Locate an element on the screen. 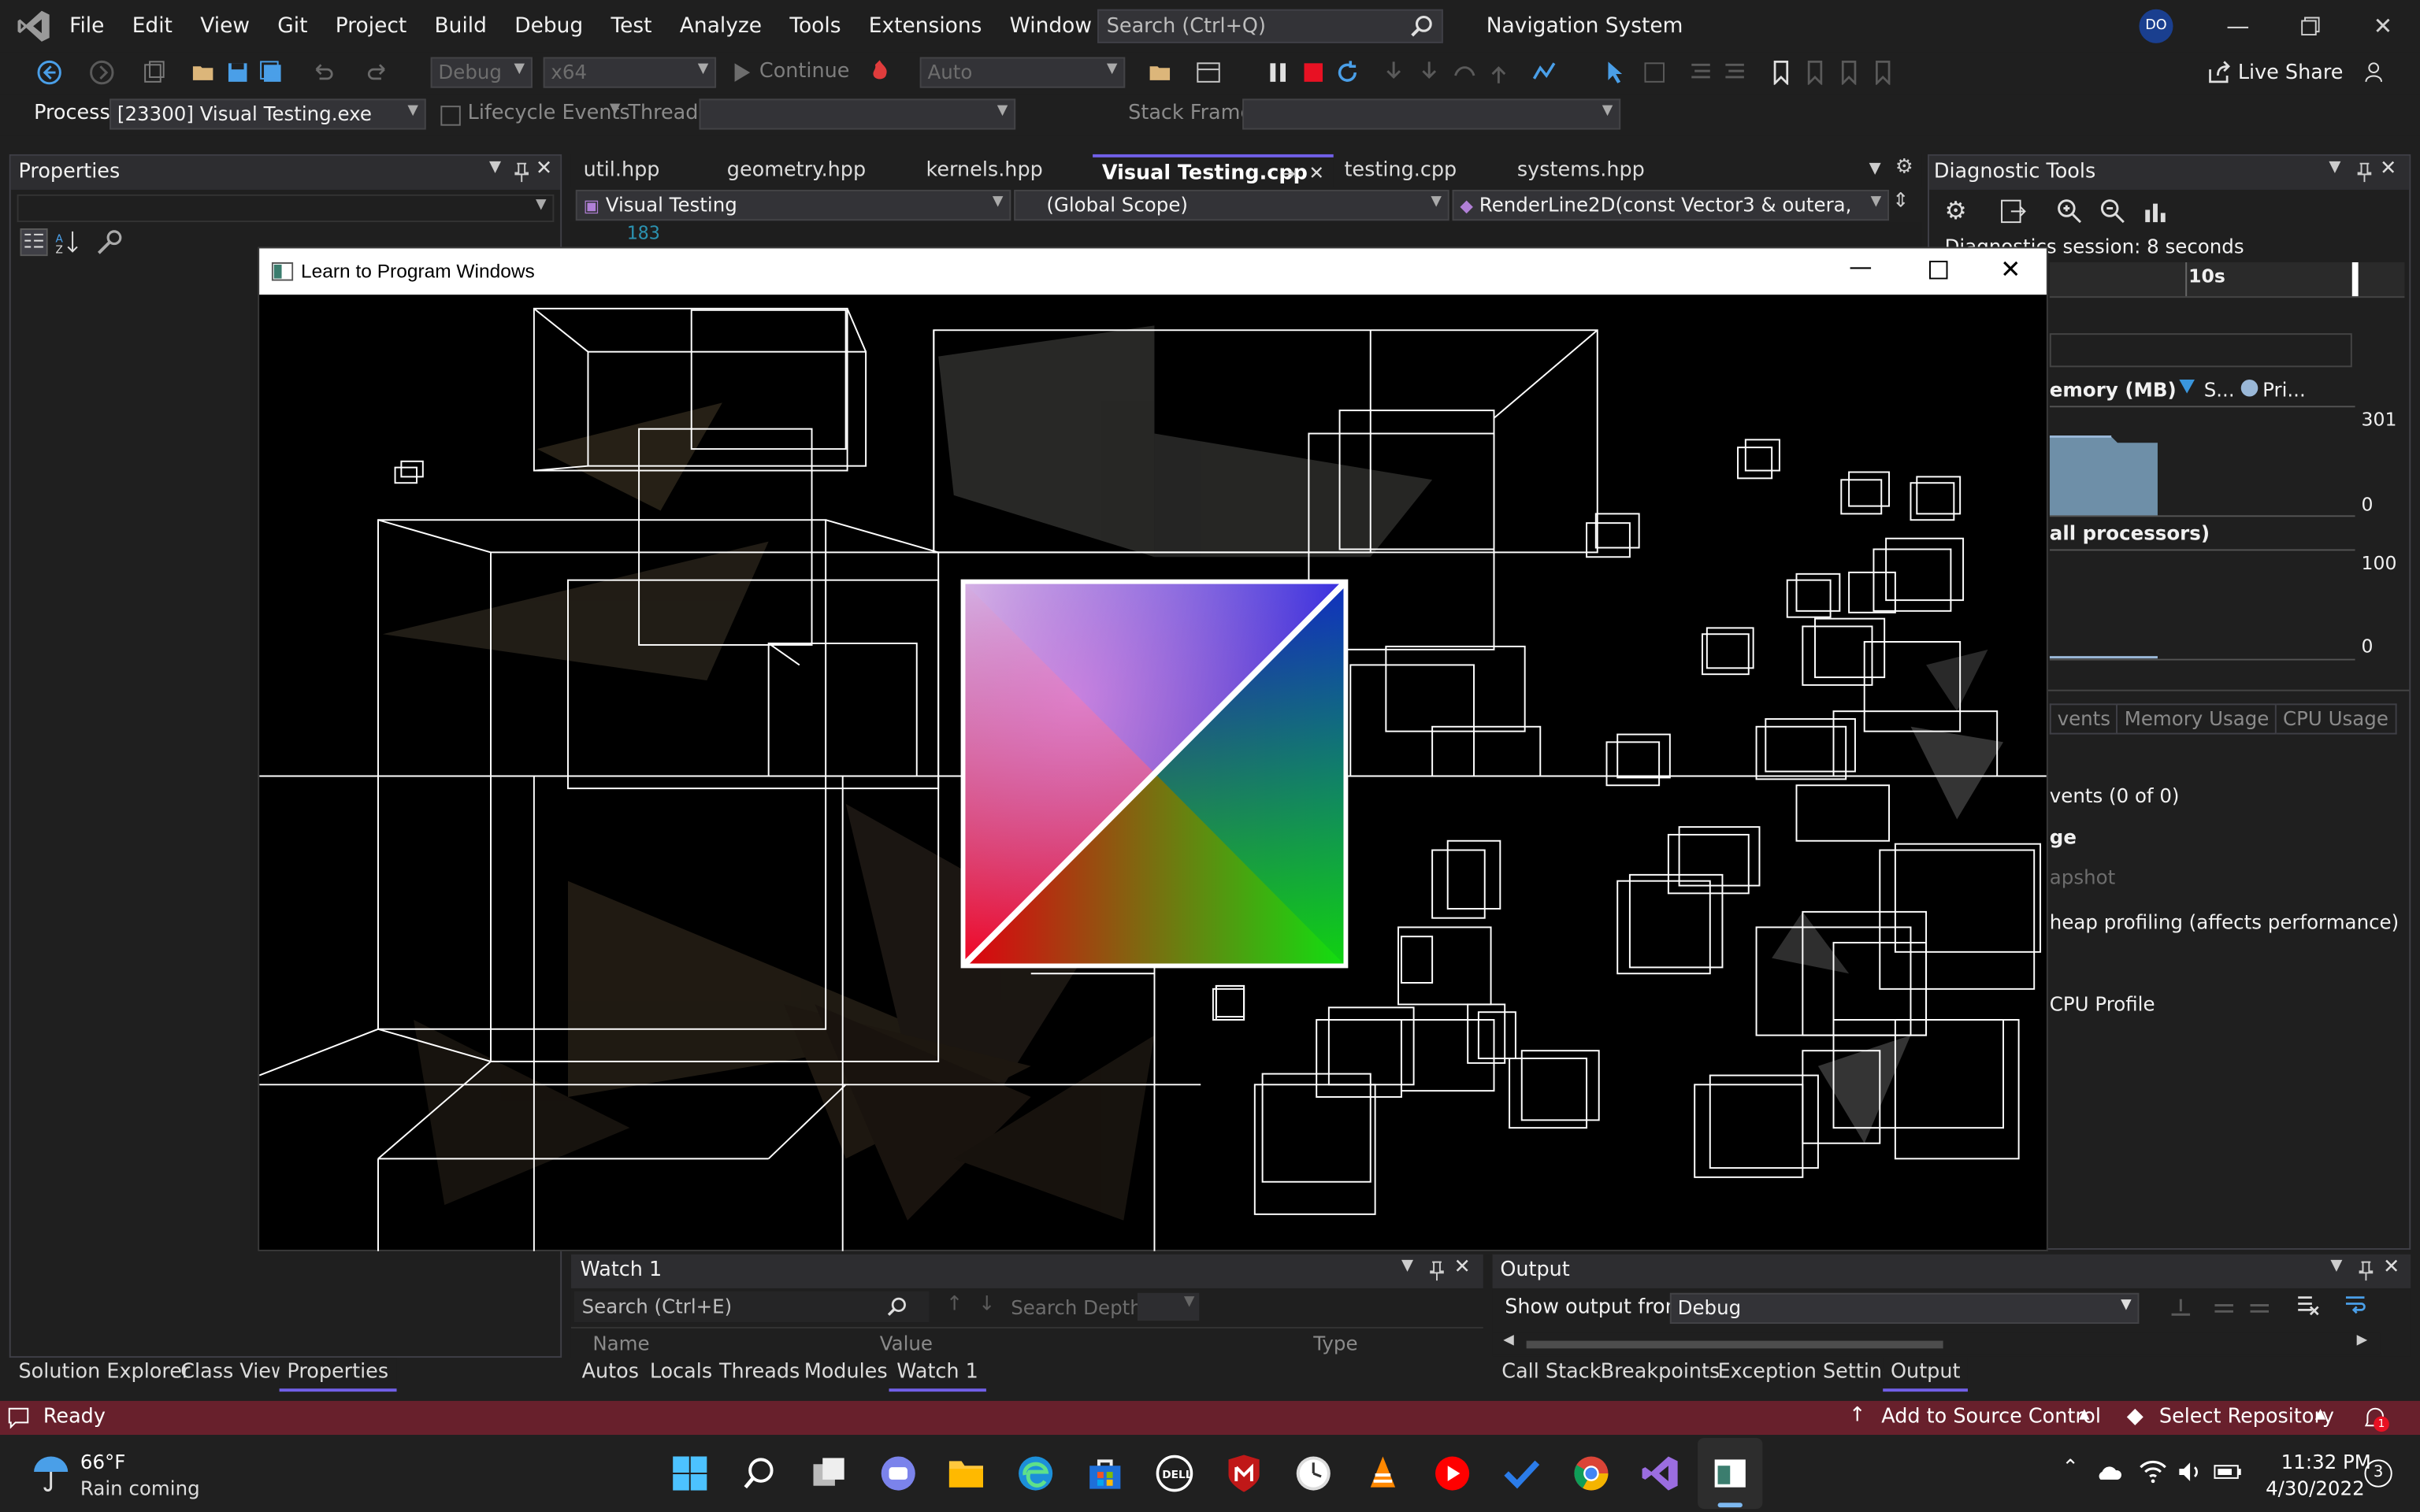 This screenshot has height=1512, width=2420. diagnostic-settings-icon: ⚙ is located at coordinates (1956, 210).